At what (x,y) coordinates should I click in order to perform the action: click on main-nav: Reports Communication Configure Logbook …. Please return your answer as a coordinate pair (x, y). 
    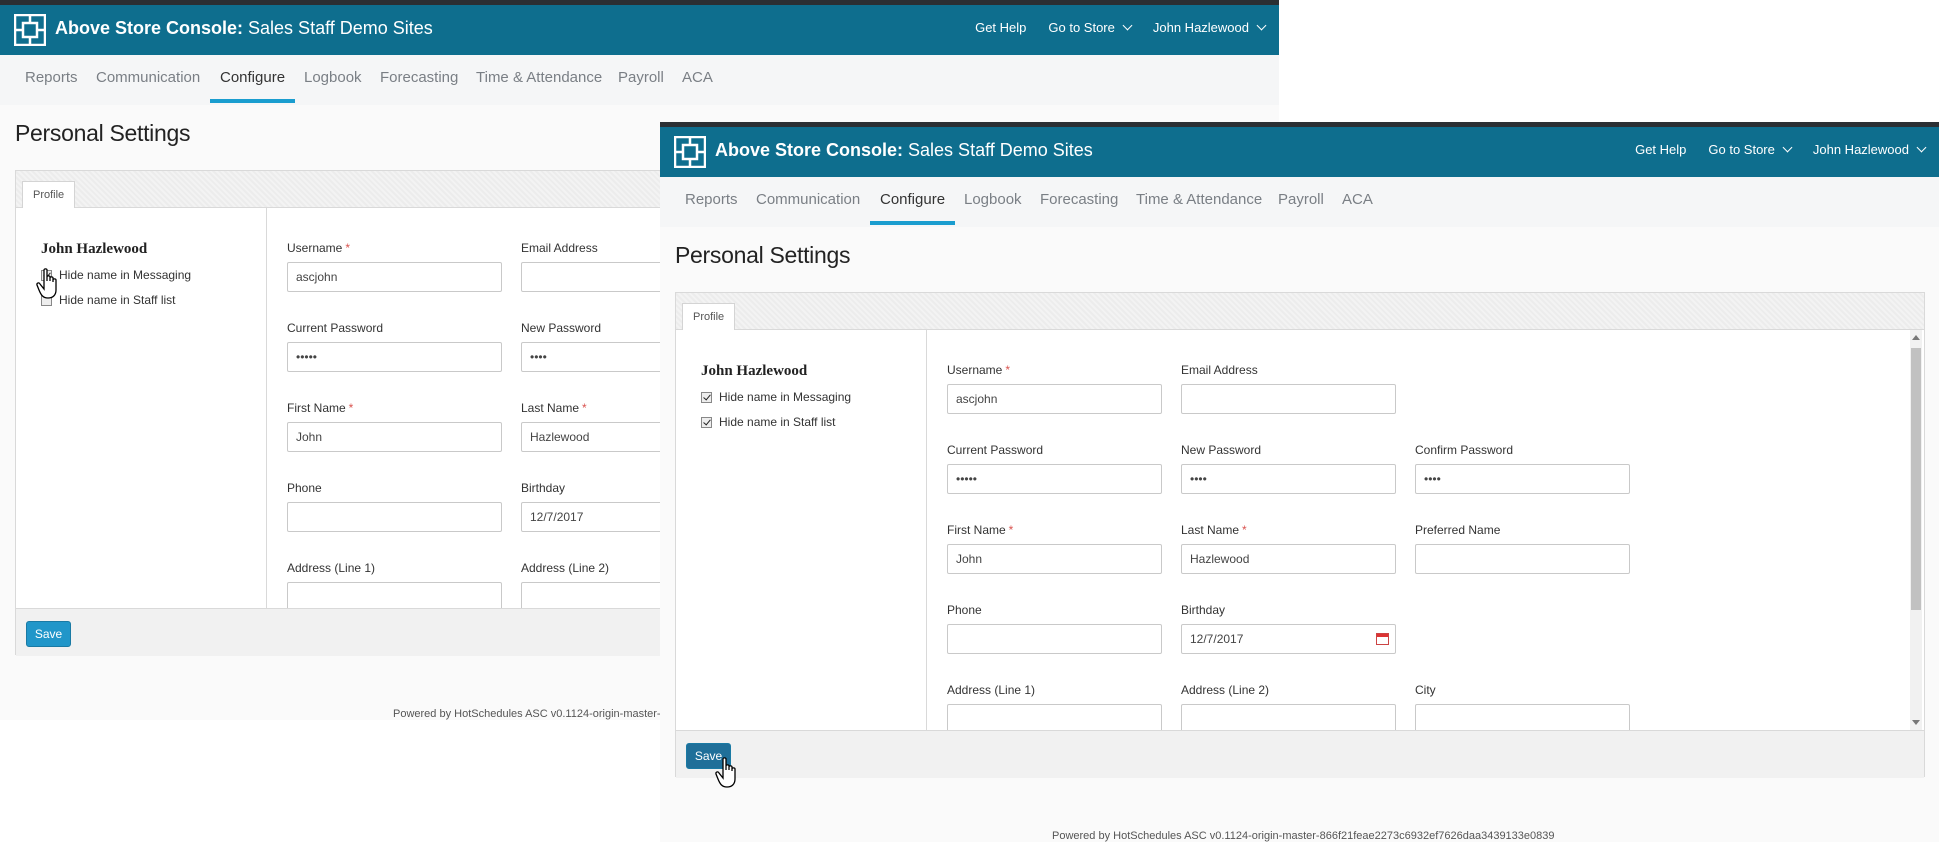
    Looking at the image, I should click on (1299, 202).